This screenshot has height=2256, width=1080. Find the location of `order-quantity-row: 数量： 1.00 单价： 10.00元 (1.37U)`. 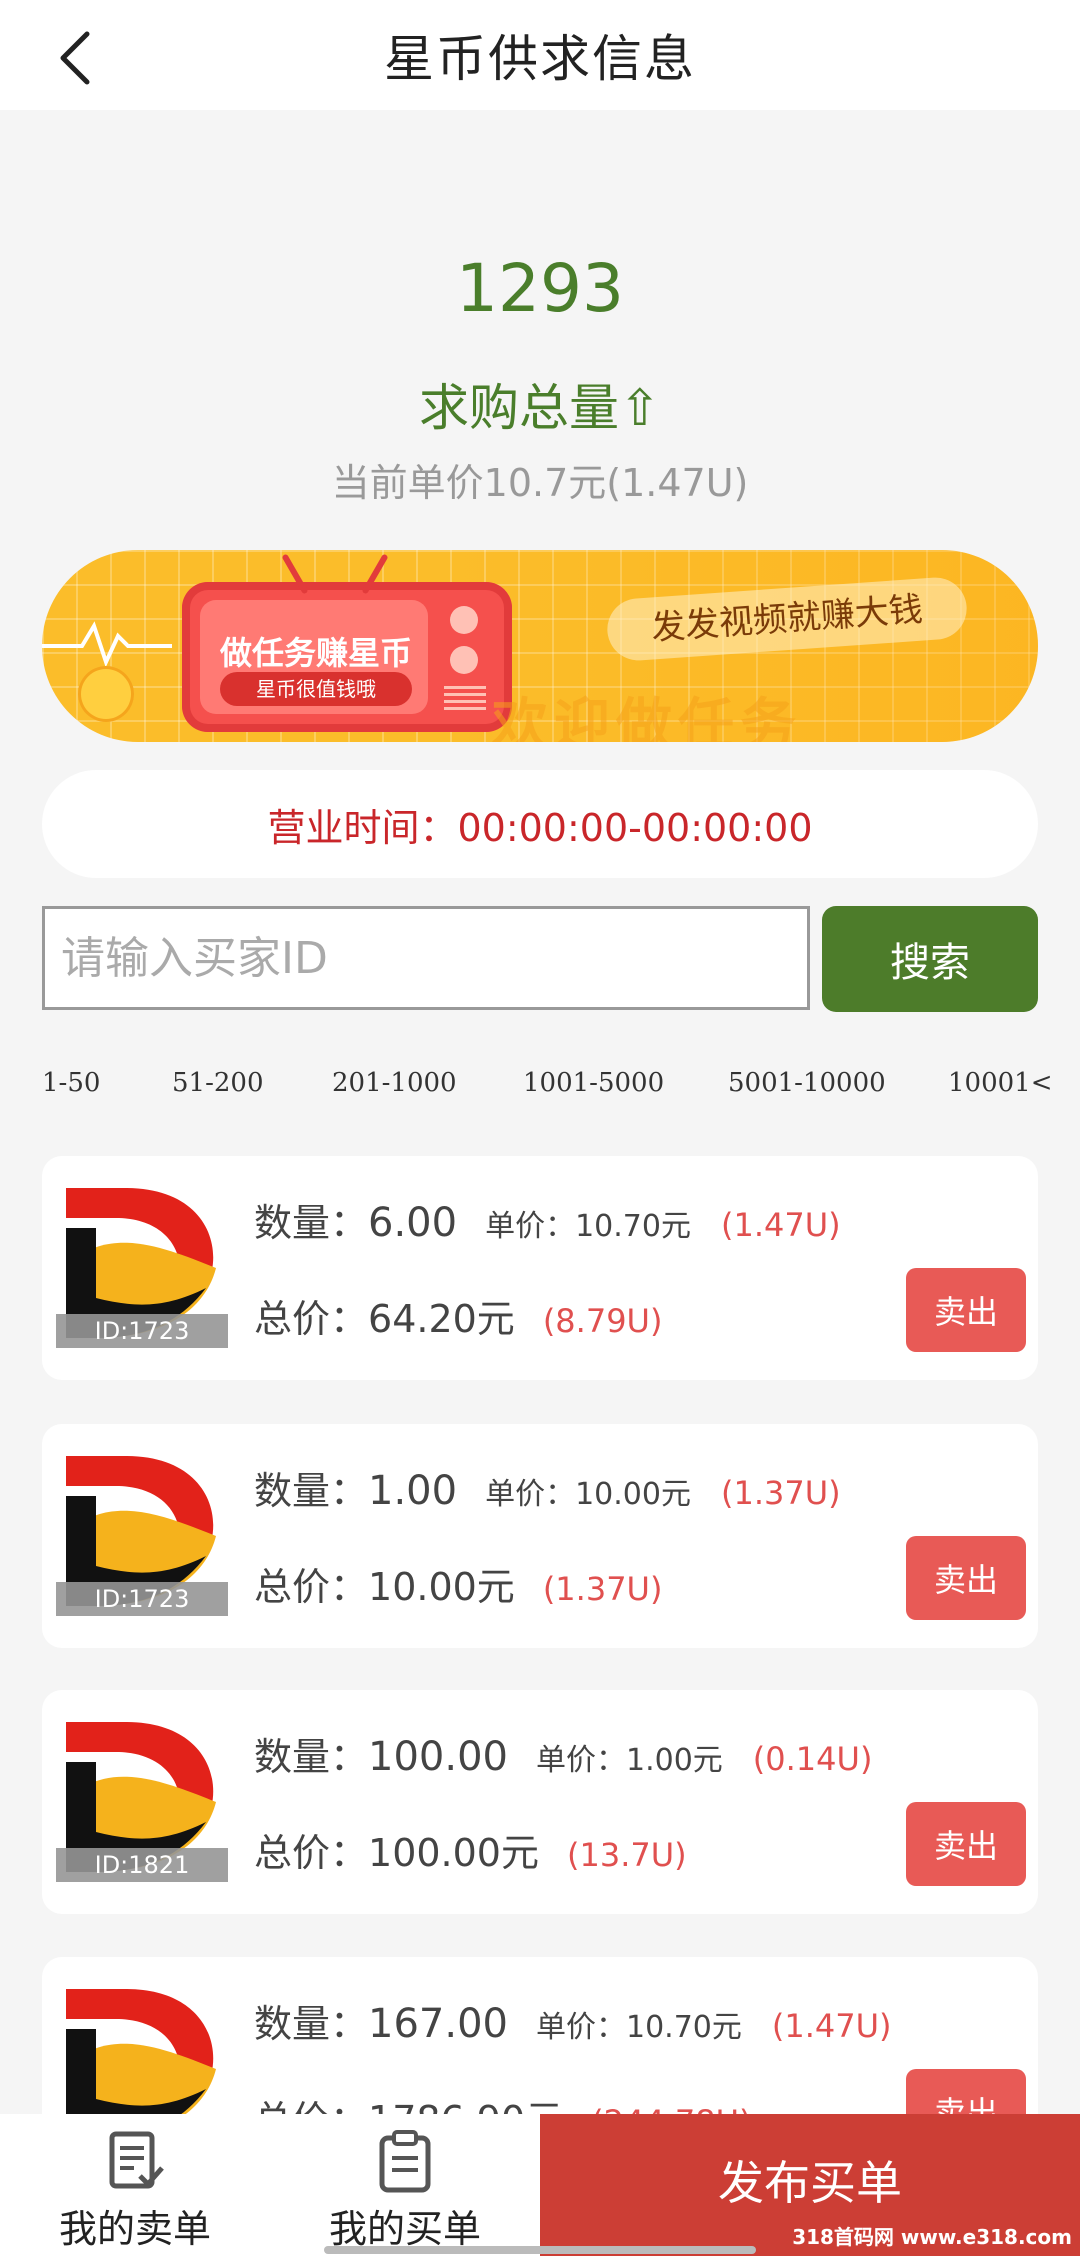

order-quantity-row: 数量： 1.00 单价： 10.00元 (1.37U) is located at coordinates (547, 1490).